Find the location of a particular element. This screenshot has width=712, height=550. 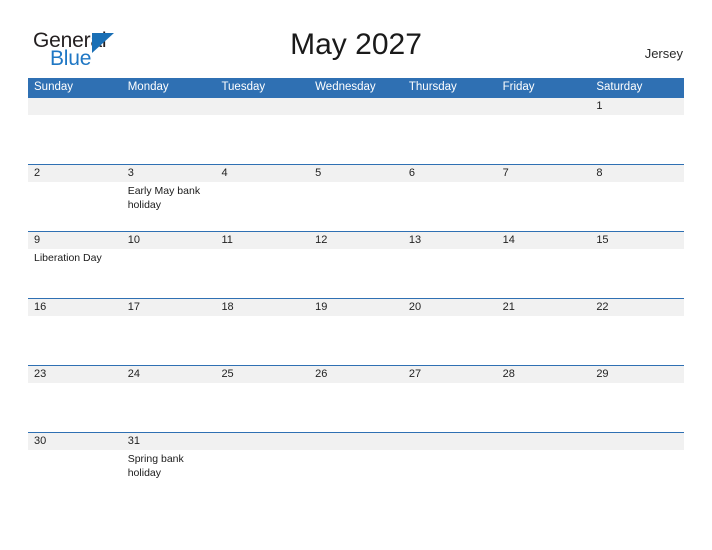

day-number: 4 is located at coordinates (262, 173).